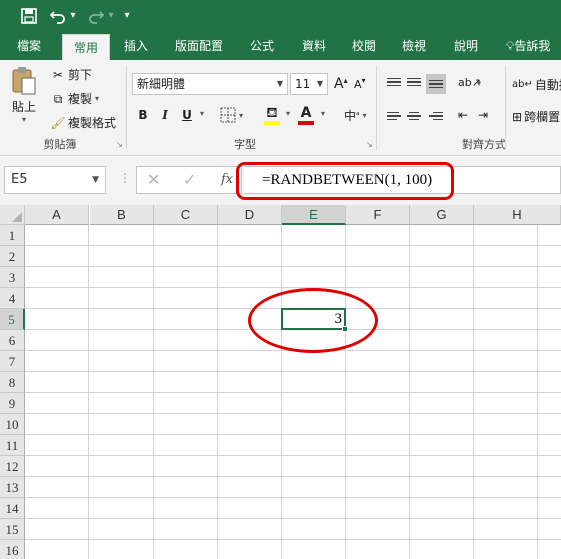  I want to click on merge-icon: ⊞, so click(517, 116).